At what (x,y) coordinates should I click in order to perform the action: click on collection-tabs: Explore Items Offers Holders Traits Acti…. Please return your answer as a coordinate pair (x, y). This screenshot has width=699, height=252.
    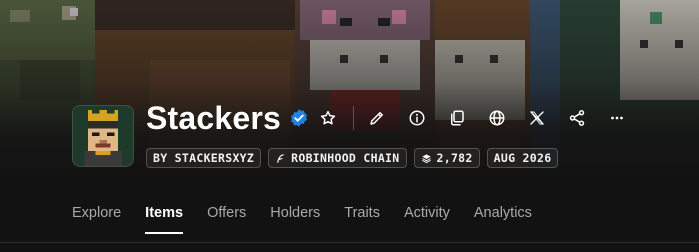
    Looking at the image, I should click on (302, 219).